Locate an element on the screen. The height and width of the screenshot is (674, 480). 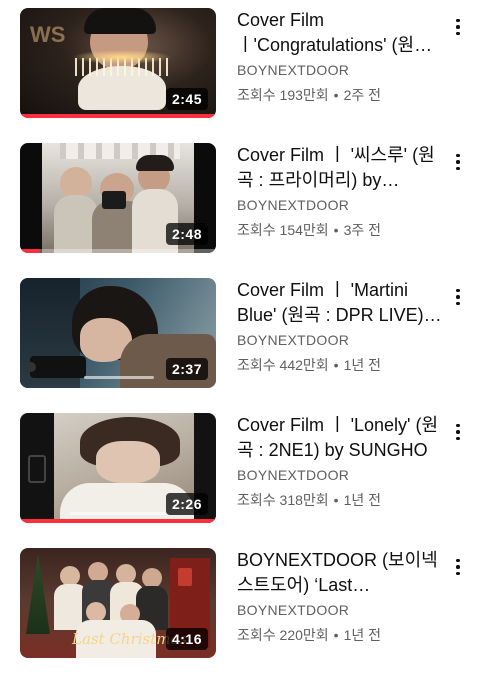
view-count: 조회수 318만회 is located at coordinates (283, 500).